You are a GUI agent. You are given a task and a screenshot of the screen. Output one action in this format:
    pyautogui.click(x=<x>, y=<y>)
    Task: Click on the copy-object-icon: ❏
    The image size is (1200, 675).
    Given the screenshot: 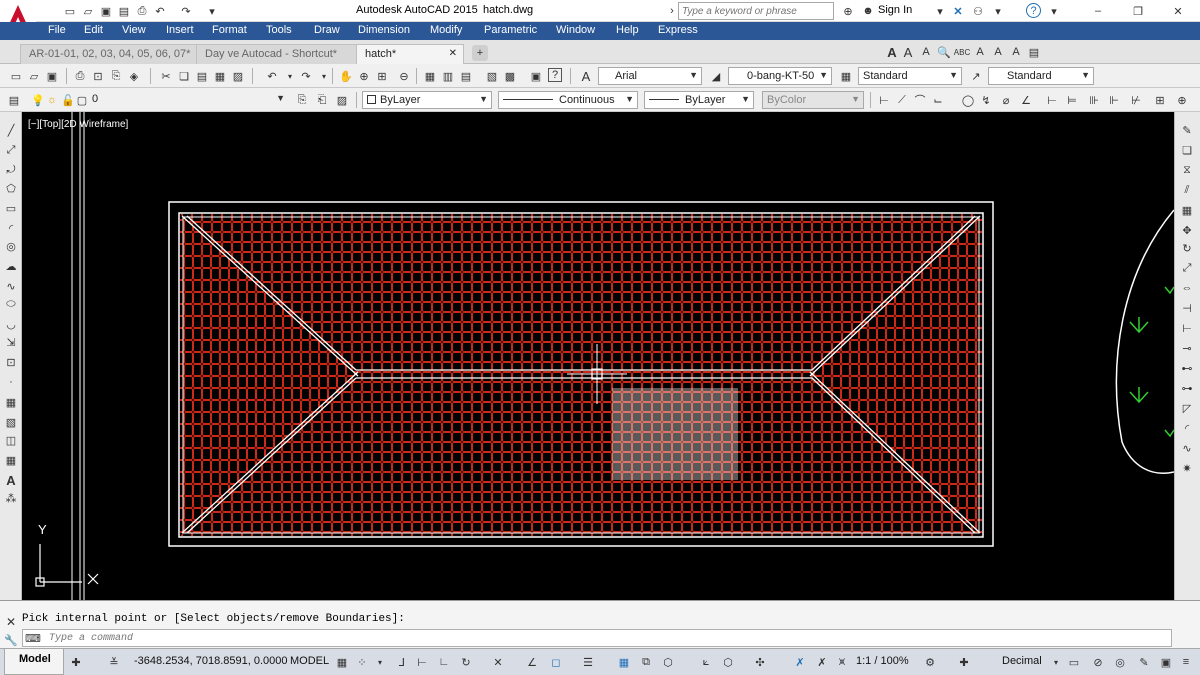 What is the action you would take?
    pyautogui.click(x=1187, y=150)
    